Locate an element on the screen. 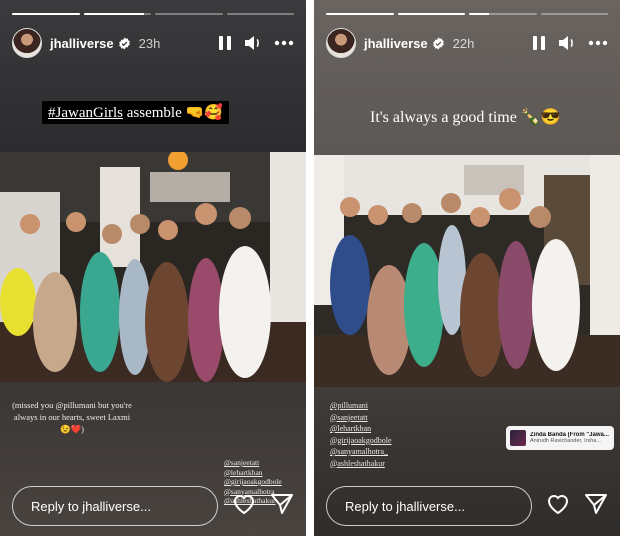 Image resolution: width=620 pixels, height=536 pixels. story-header: jhalliverse 23h is located at coordinates (153, 43).